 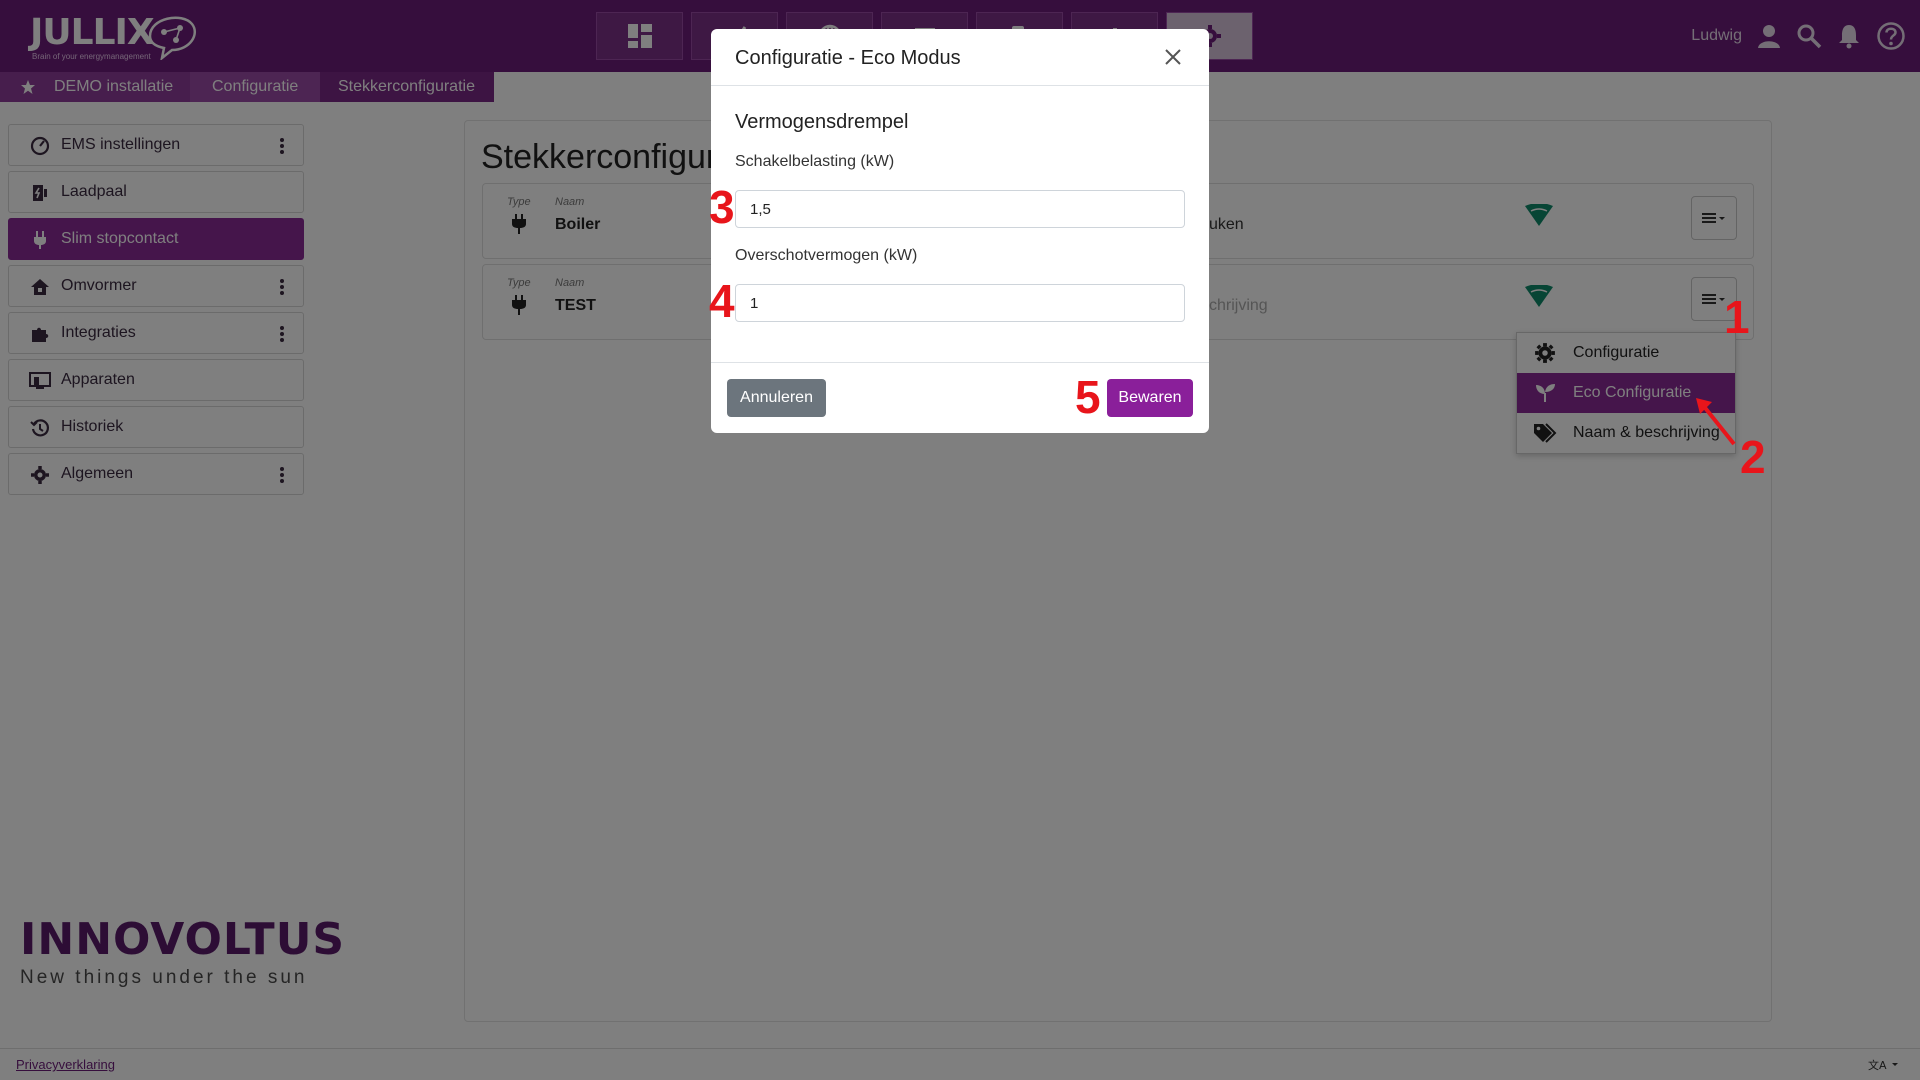 I want to click on step-3-marker: 3, so click(x=722, y=207).